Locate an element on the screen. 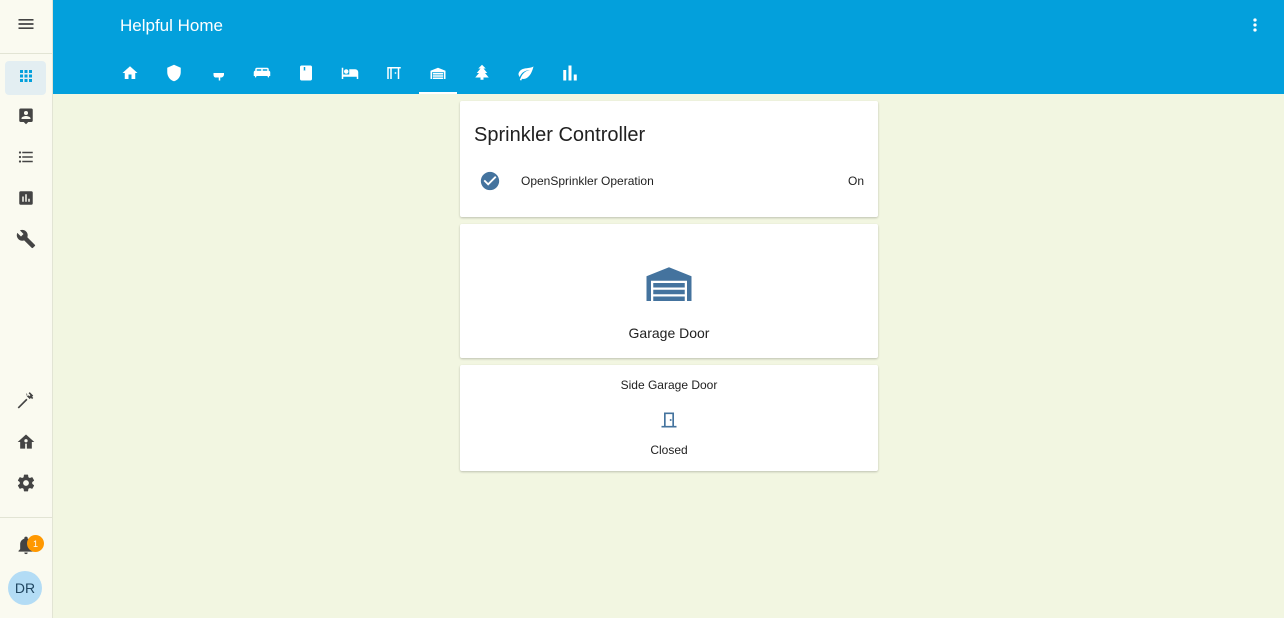 This screenshot has height=618, width=1284. tab-bedroom is located at coordinates (350, 75).